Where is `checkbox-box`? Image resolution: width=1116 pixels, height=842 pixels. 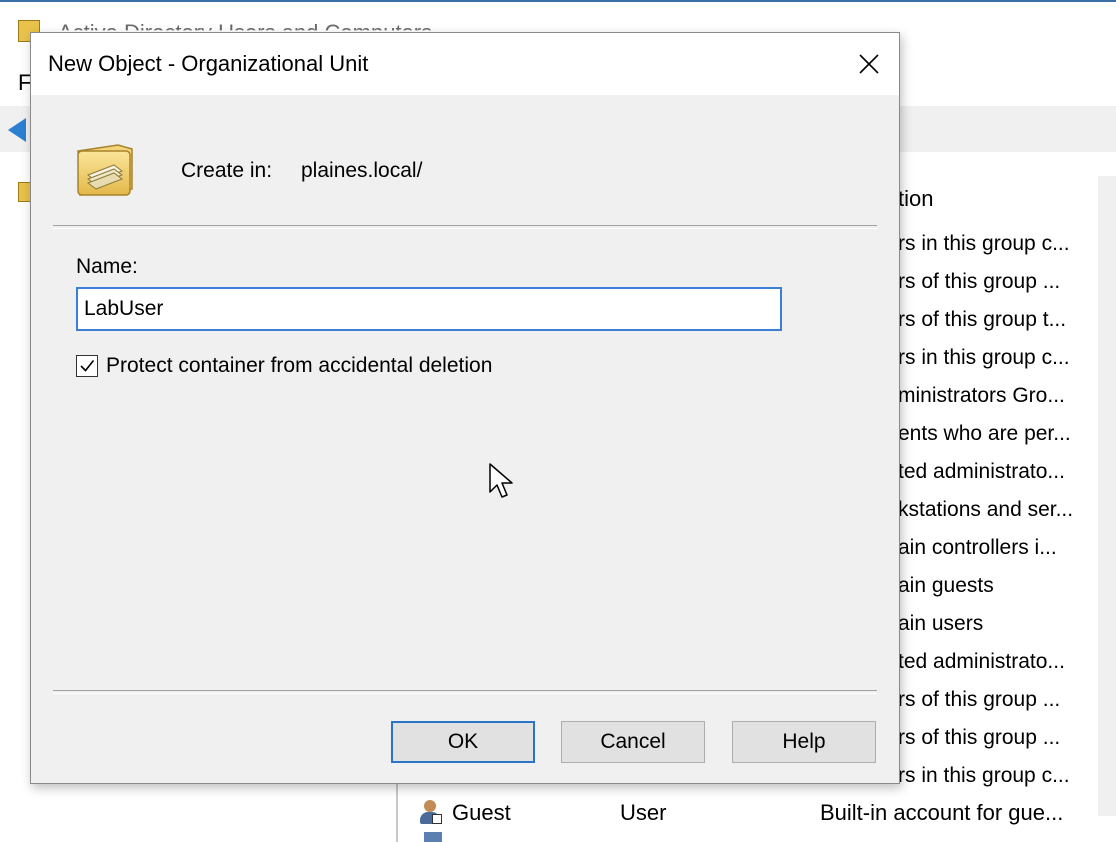
checkbox-box is located at coordinates (87, 366).